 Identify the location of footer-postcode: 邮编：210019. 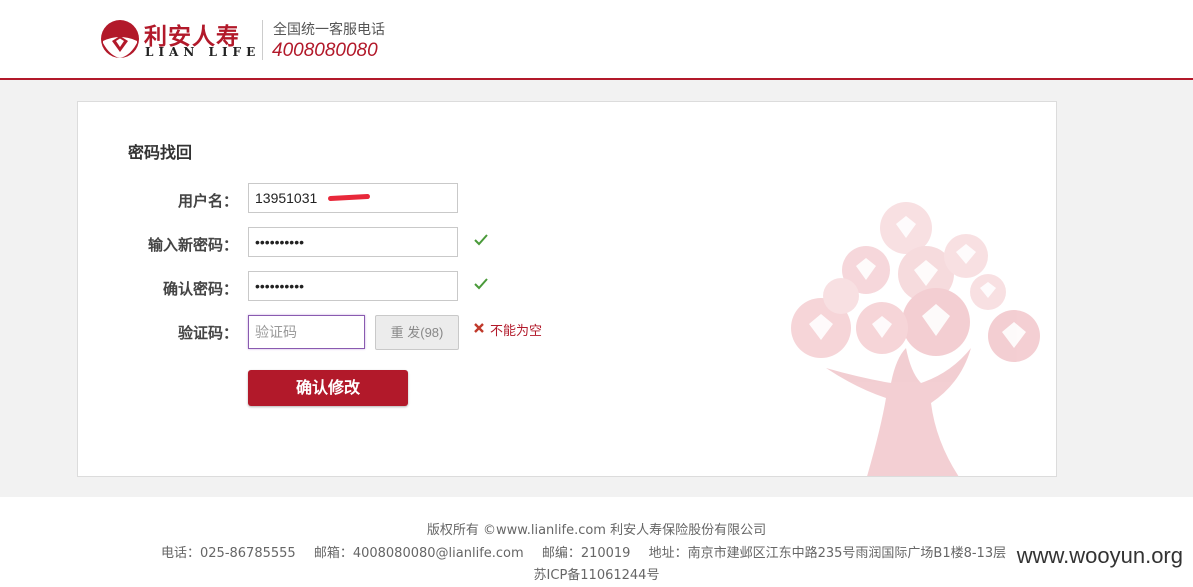
(586, 553).